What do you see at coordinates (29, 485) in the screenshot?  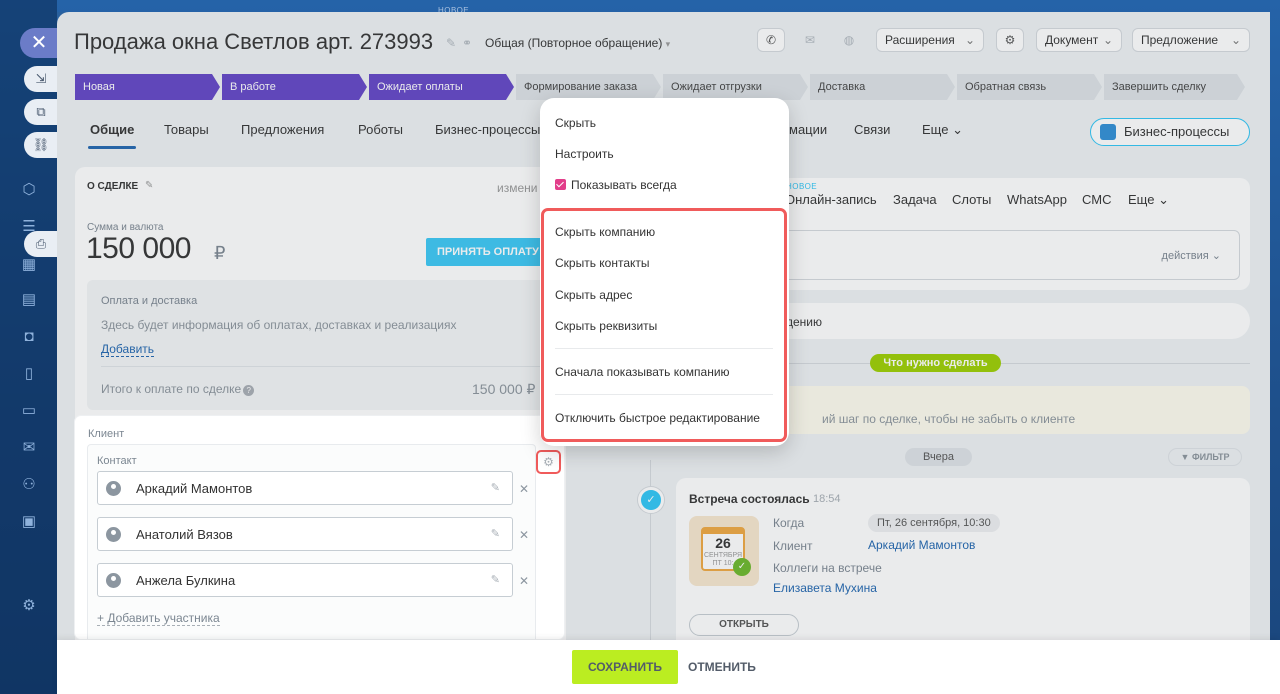 I see `users-icon: ⚇` at bounding box center [29, 485].